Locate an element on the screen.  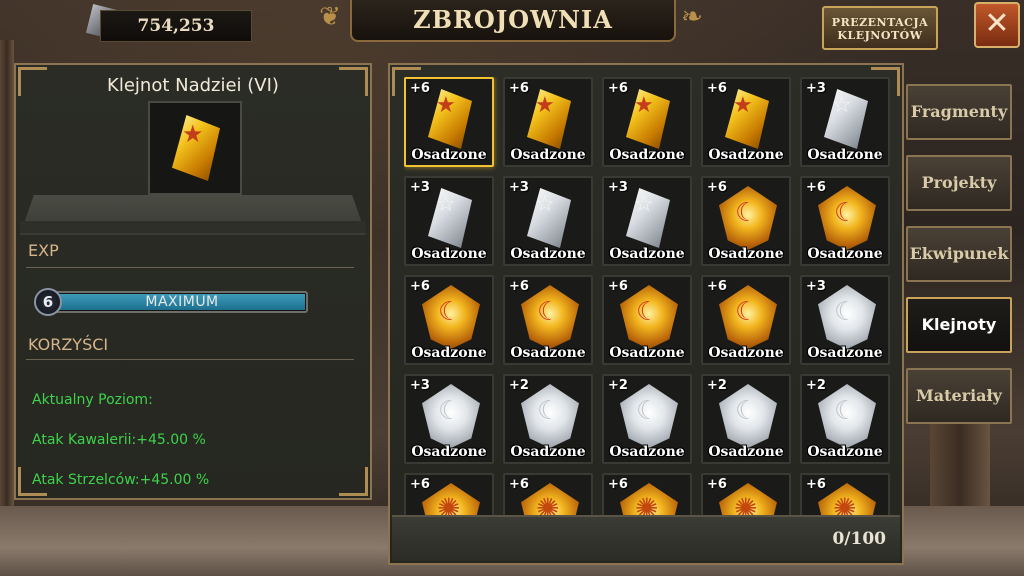
bonus-line: Atak Kawalerii:+45.00 % is located at coordinates (119, 440).